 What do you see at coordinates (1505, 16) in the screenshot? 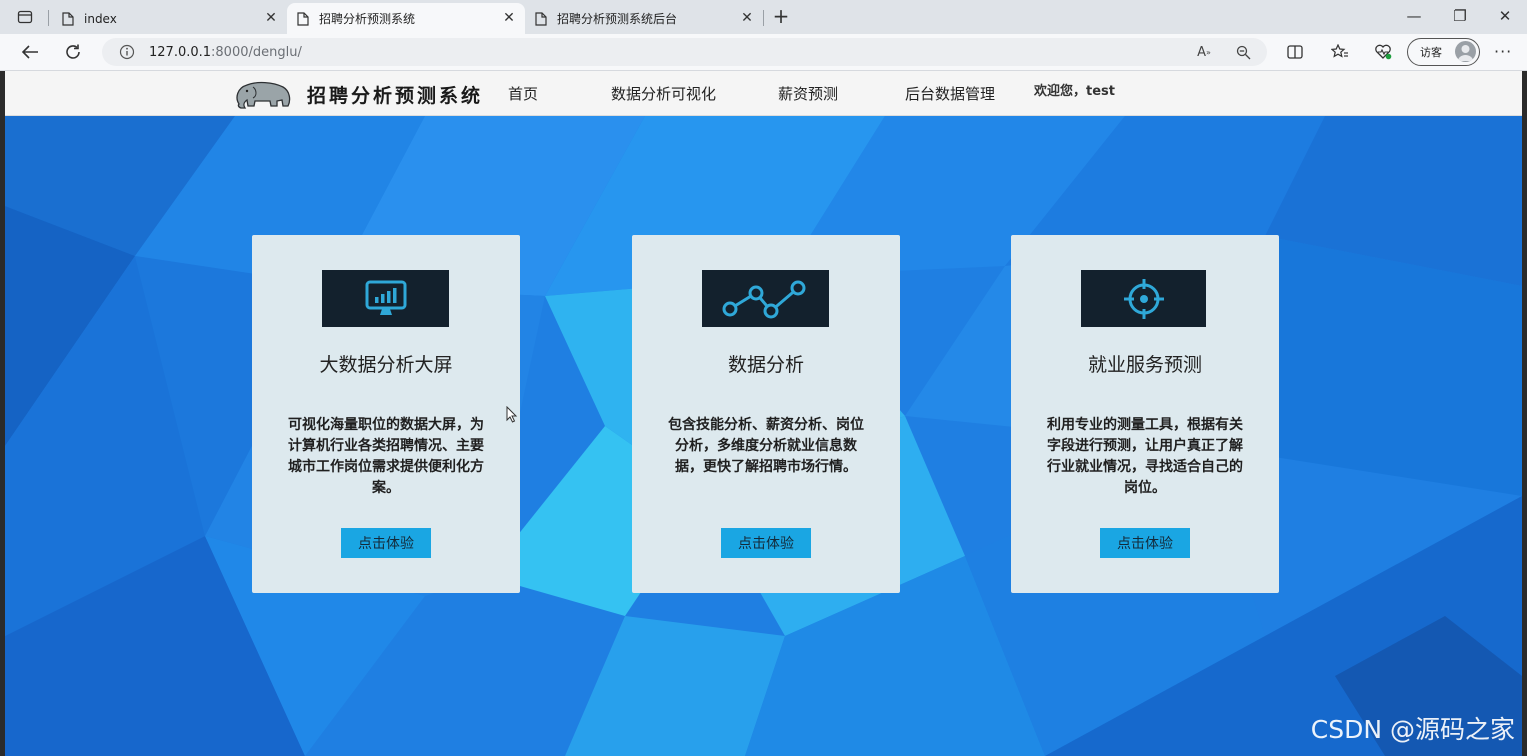
I see `close-window-icon: ✕` at bounding box center [1505, 16].